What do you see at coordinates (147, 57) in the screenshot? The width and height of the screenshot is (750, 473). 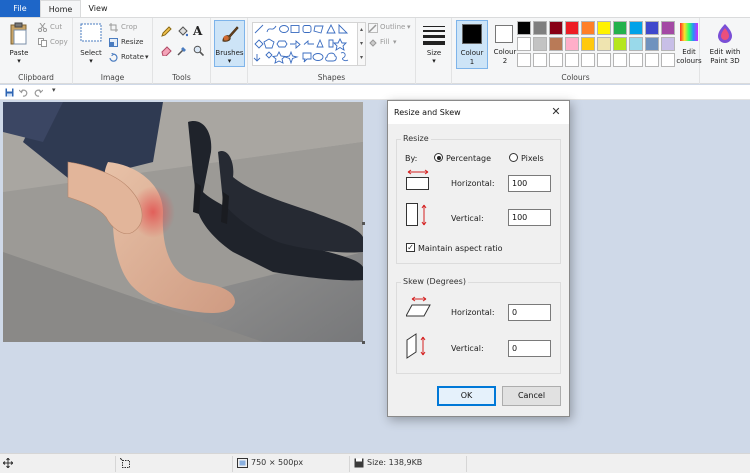 I see `rotate-dropdown-icon: ▾` at bounding box center [147, 57].